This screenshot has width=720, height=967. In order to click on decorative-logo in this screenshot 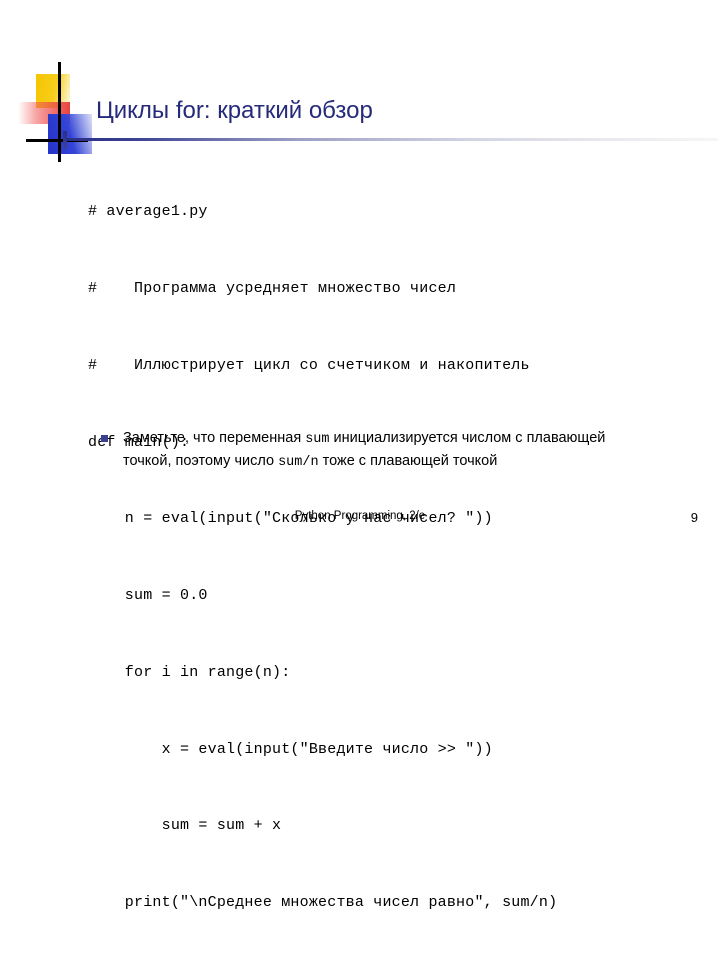, I will do `click(57, 112)`.